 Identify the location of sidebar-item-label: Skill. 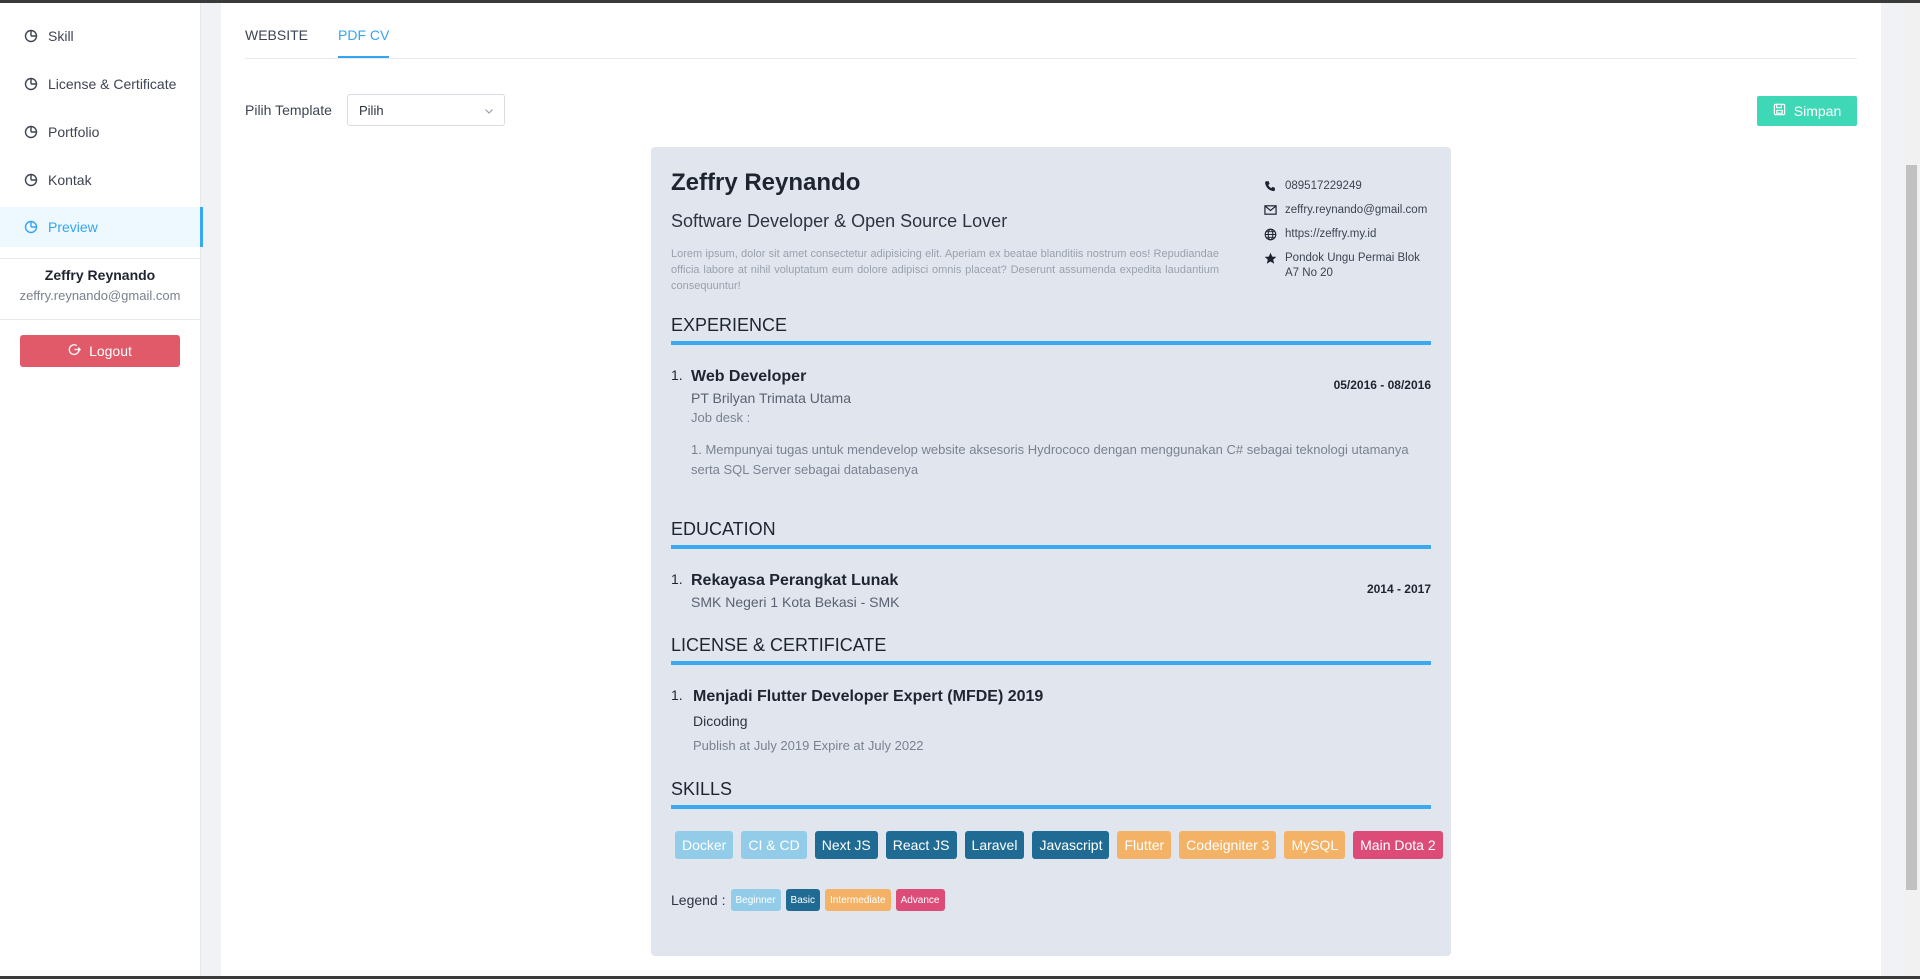
(61, 36).